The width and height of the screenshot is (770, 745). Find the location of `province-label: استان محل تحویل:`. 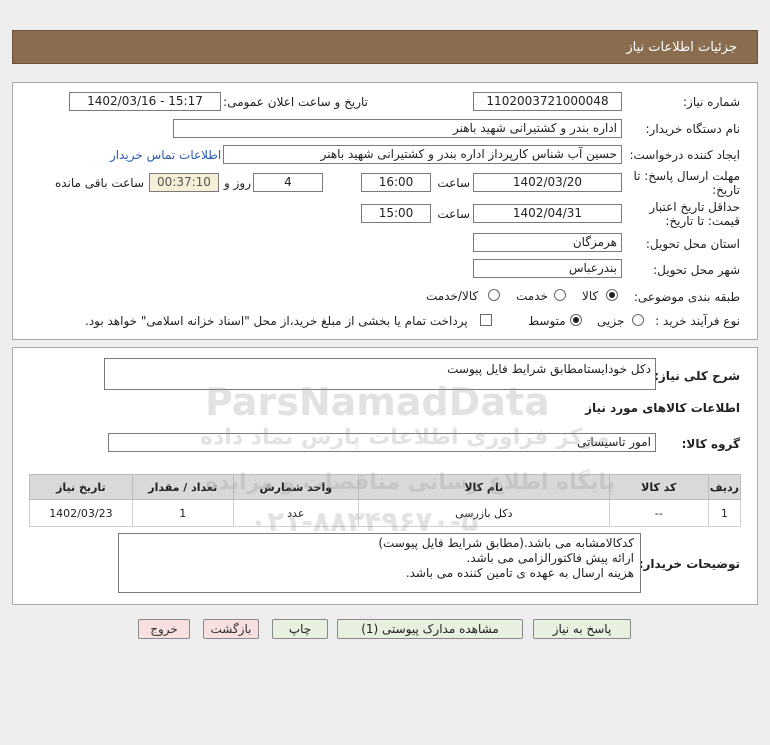

province-label: استان محل تحویل: is located at coordinates (692, 244).